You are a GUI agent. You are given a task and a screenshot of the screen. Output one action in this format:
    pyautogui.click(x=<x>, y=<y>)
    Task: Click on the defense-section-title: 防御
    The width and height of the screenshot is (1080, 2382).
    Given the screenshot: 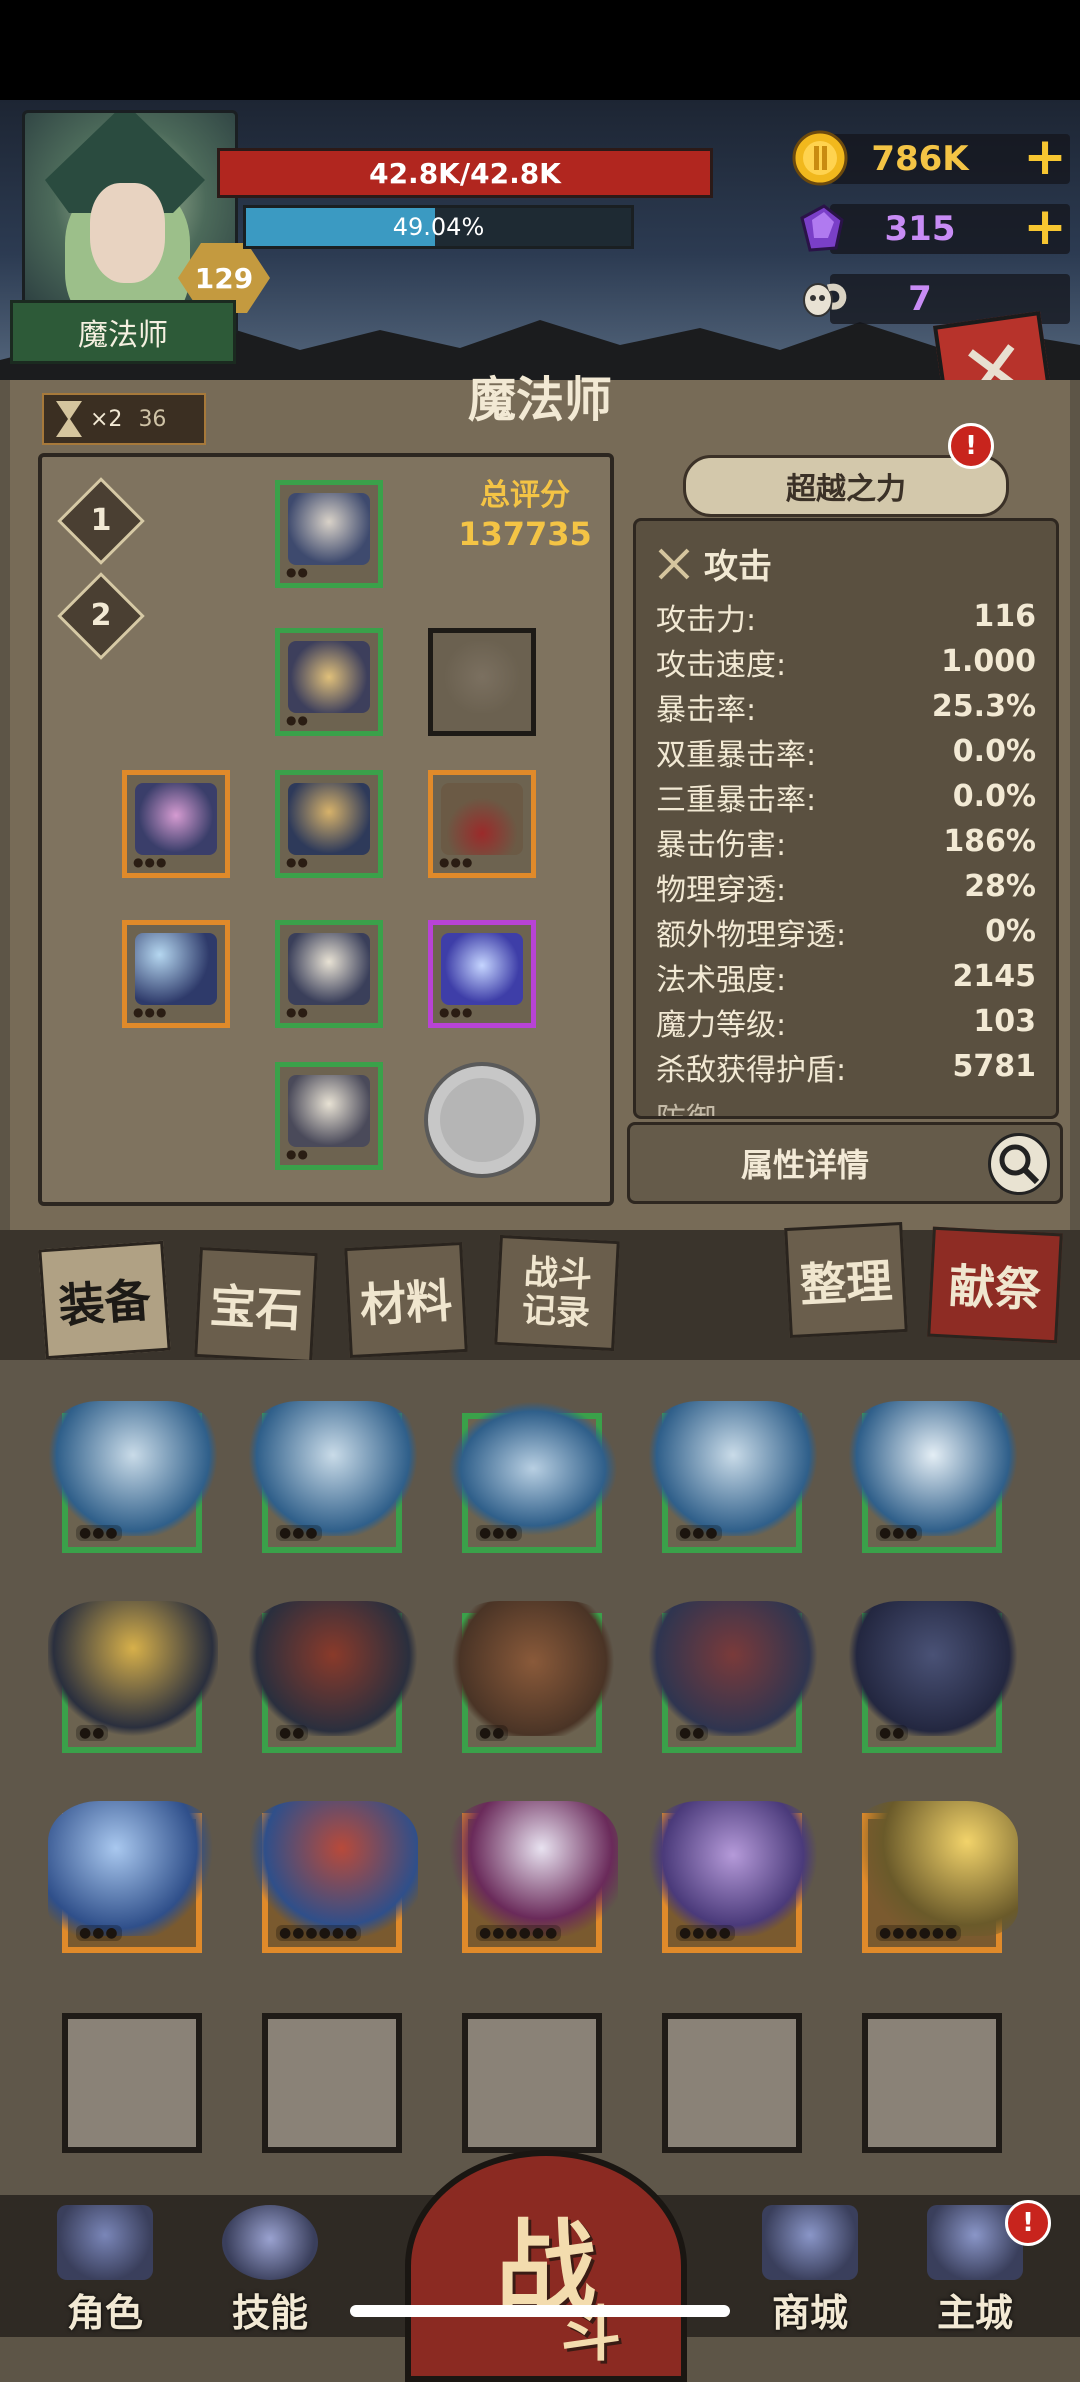 What is the action you would take?
    pyautogui.click(x=686, y=1110)
    